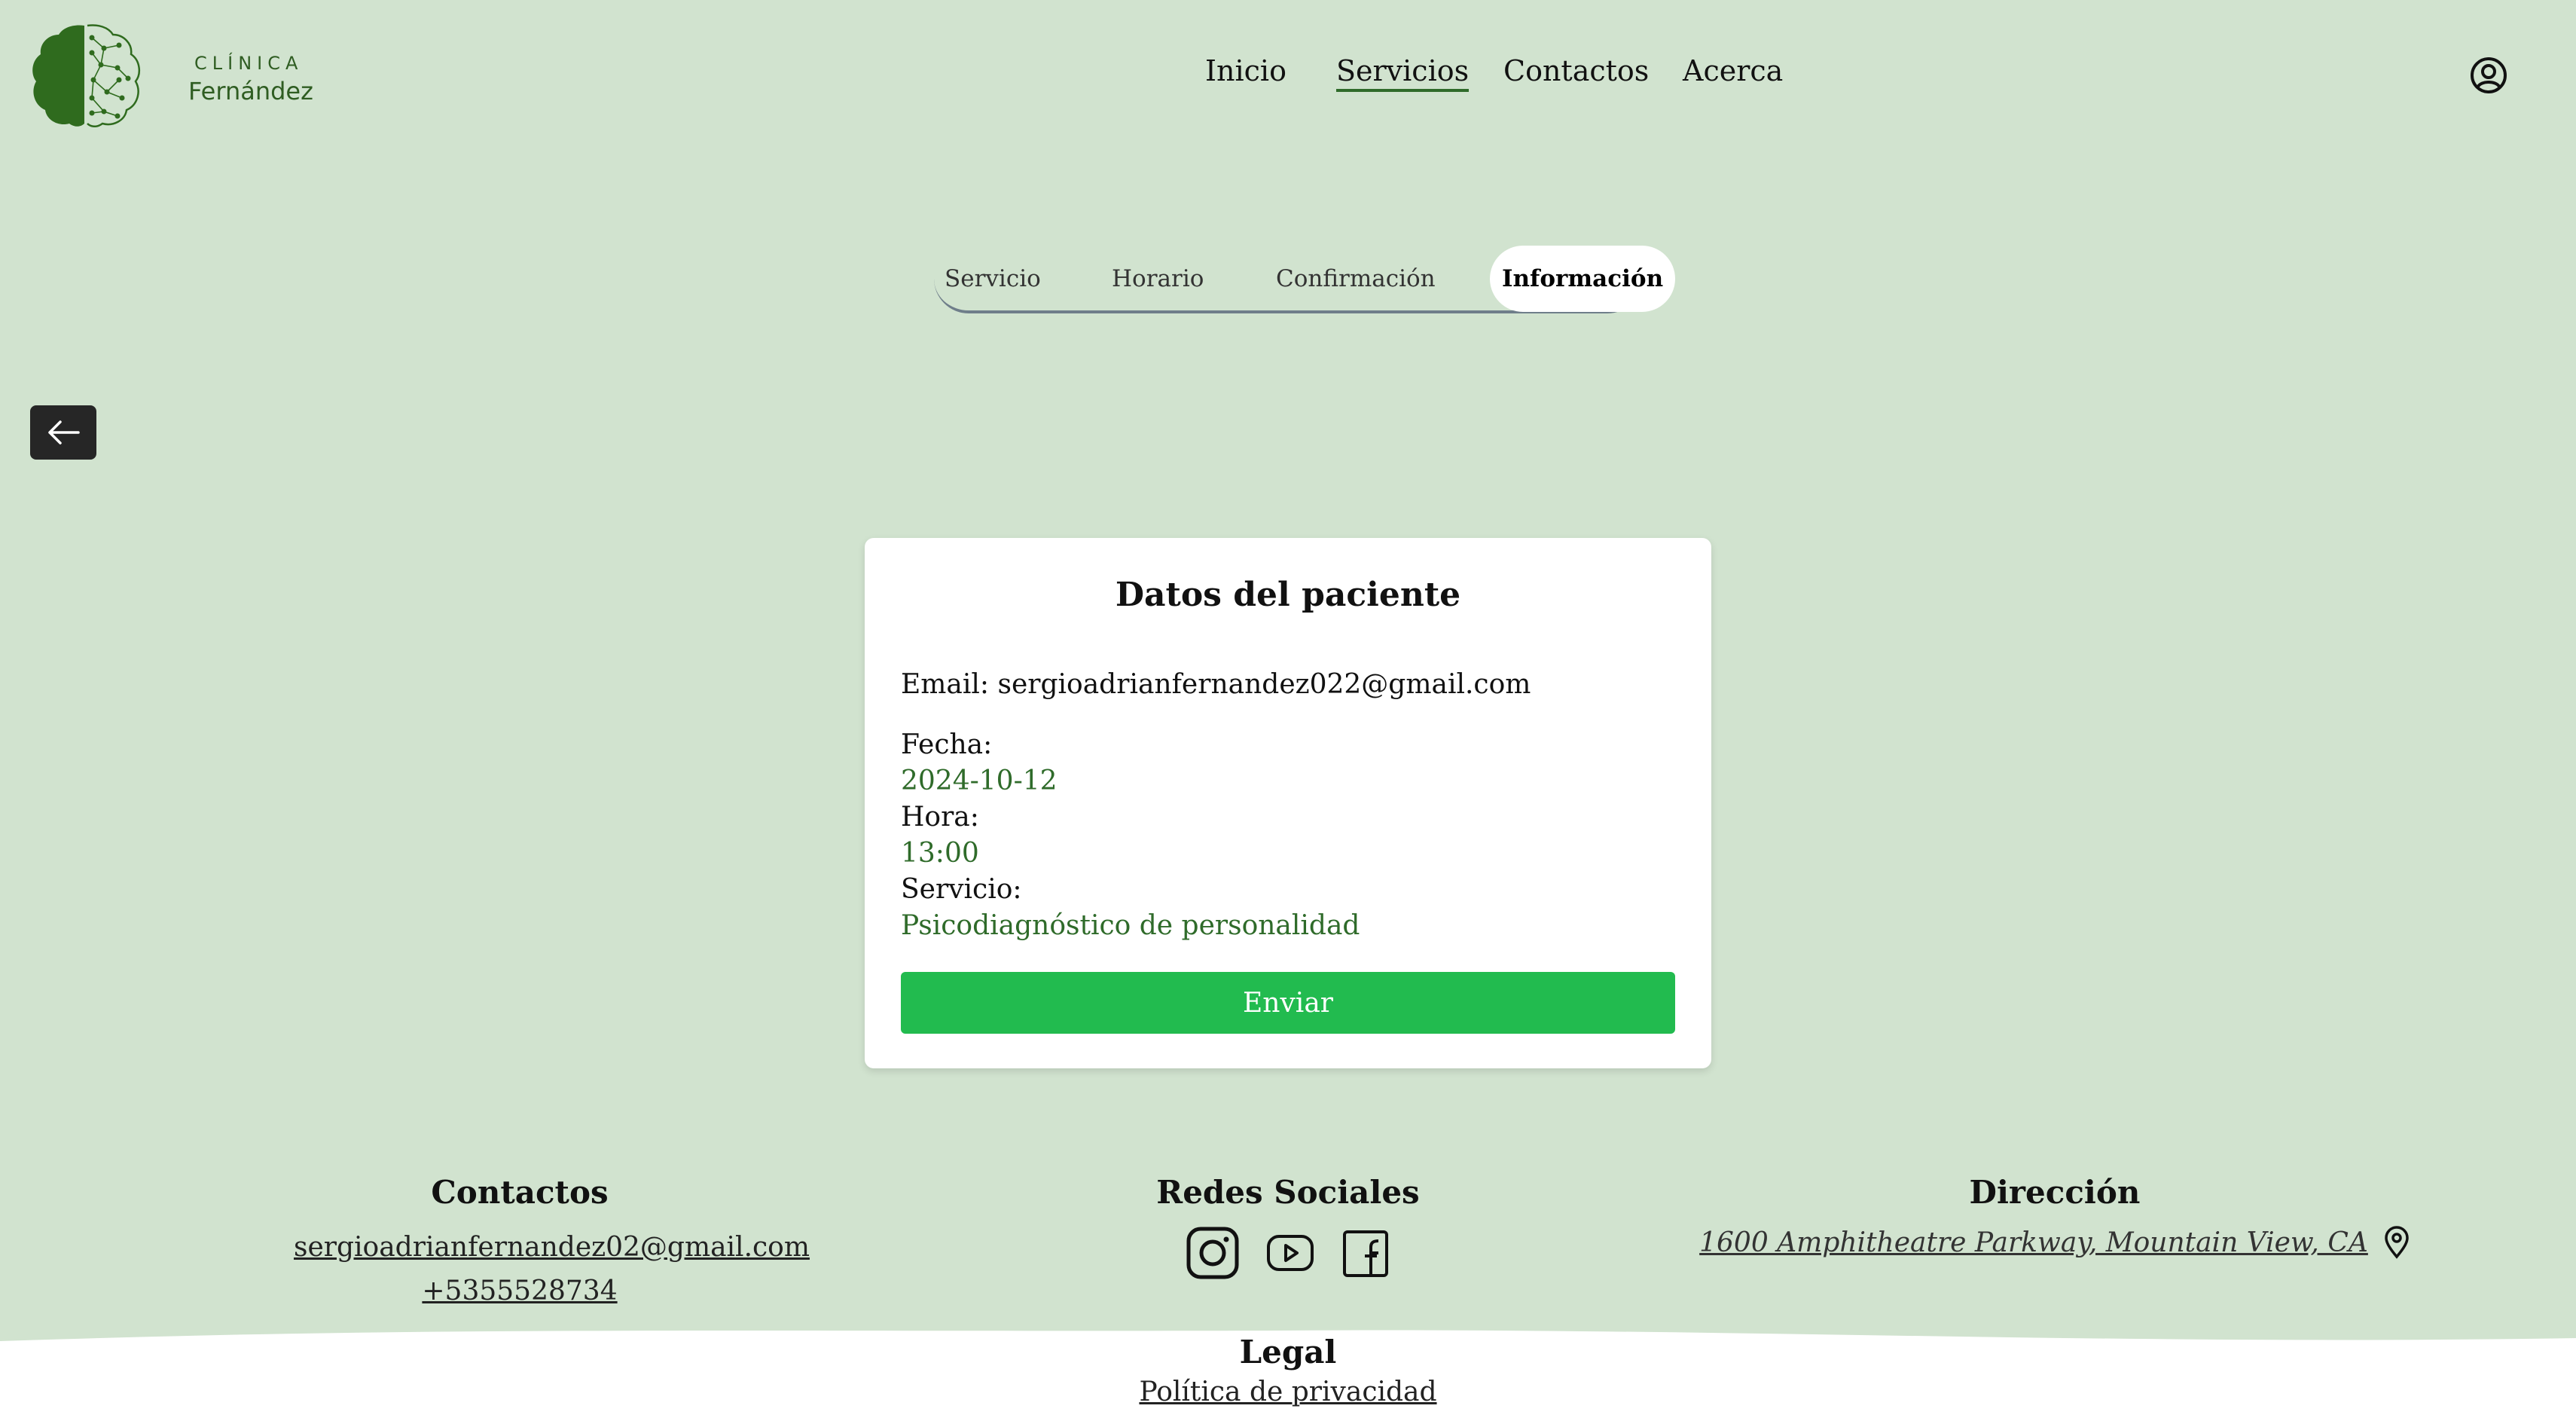  Describe the element at coordinates (1288, 1193) in the screenshot. I see `social-heading: Redes Sociales` at that location.